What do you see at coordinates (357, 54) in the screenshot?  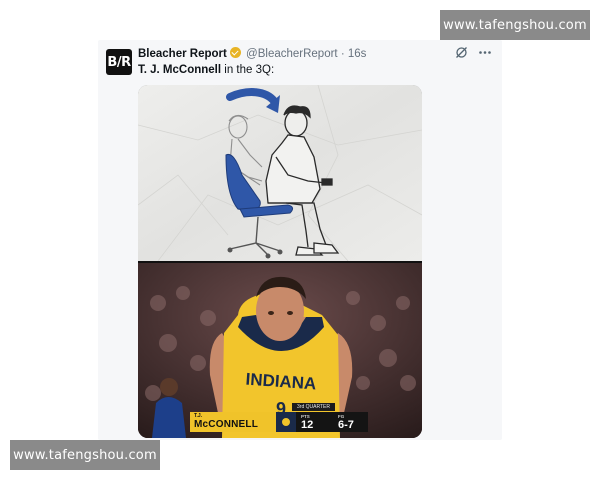 I see `tweet-timestamp: 16s` at bounding box center [357, 54].